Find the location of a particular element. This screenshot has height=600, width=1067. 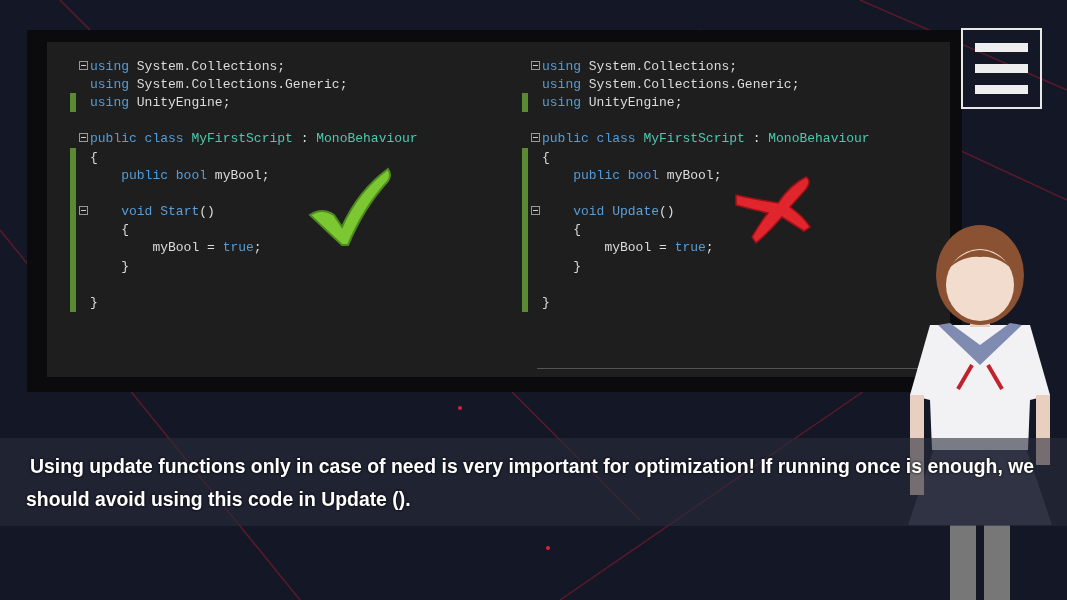

code-line: void Update() is located at coordinates (624, 212).